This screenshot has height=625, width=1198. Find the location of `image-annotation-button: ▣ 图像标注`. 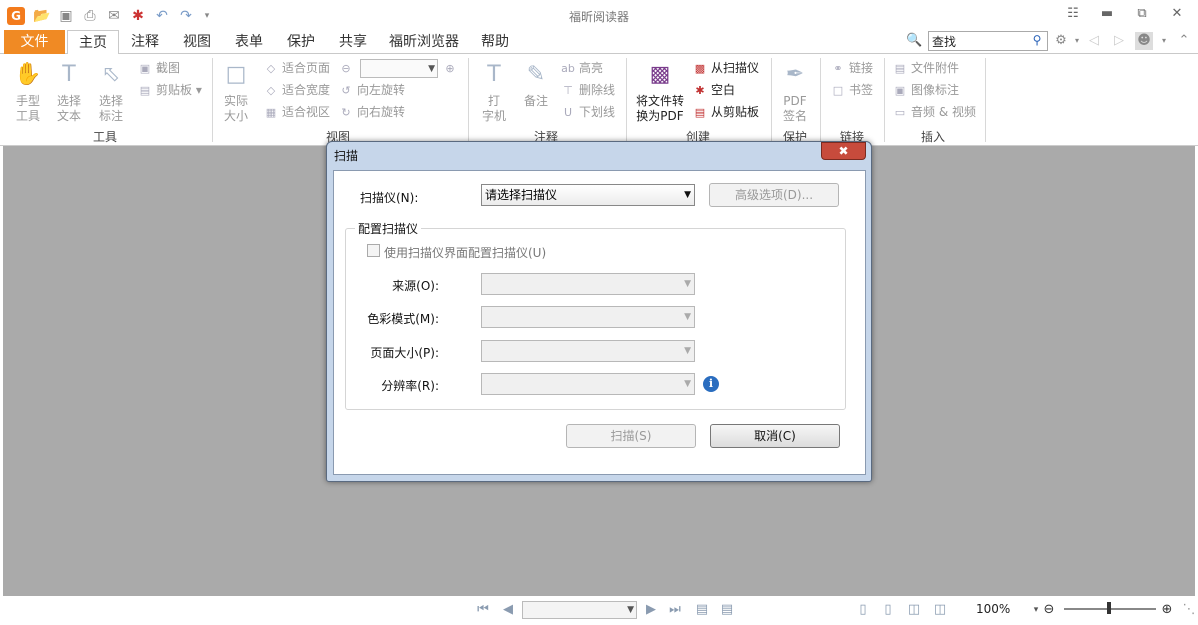

image-annotation-button: ▣ 图像标注 is located at coordinates (925, 90).